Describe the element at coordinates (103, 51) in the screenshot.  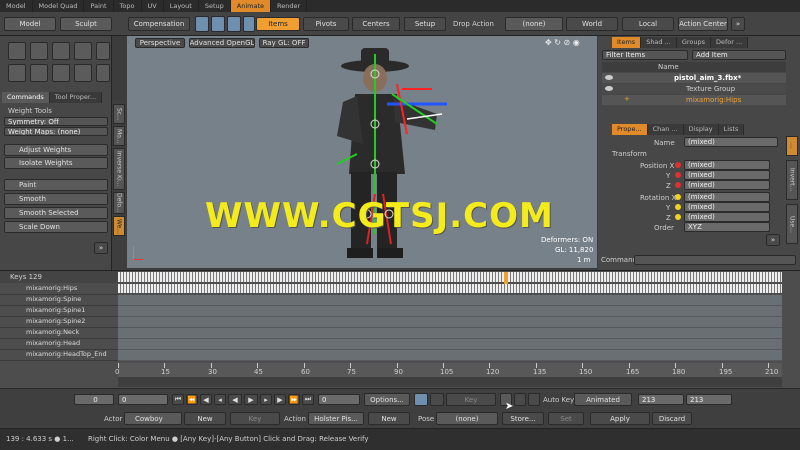
I see `target-icon` at that location.